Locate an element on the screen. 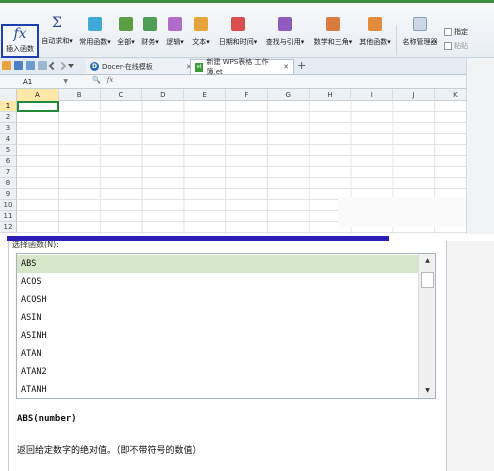 The height and width of the screenshot is (471, 494). chevron-down-icon: ▼ is located at coordinates (65, 82).